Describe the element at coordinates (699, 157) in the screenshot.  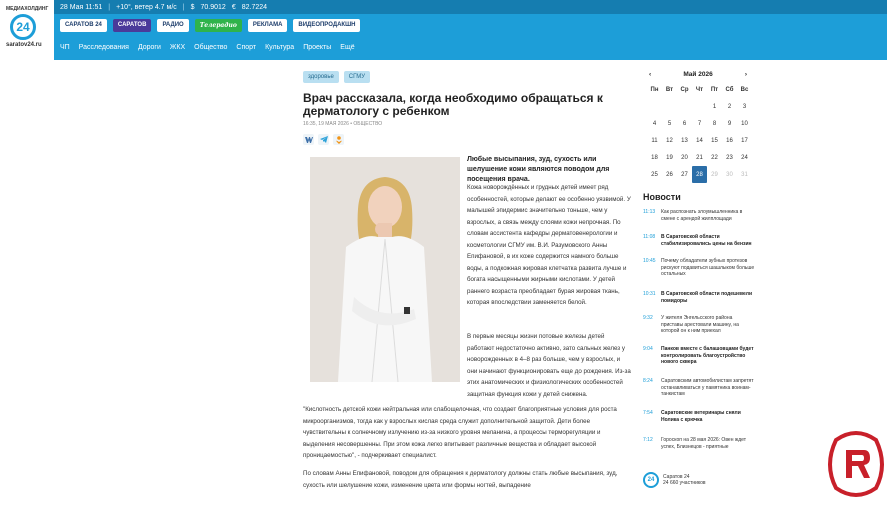
I see `calendar-day: 21` at that location.